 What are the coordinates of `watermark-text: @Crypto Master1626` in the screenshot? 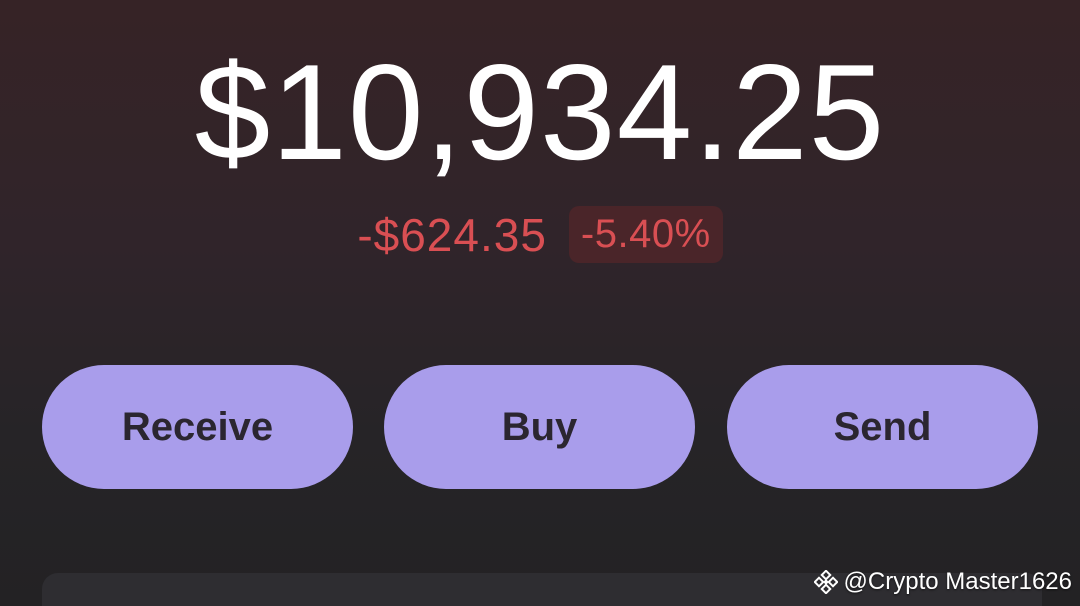 It's located at (957, 581).